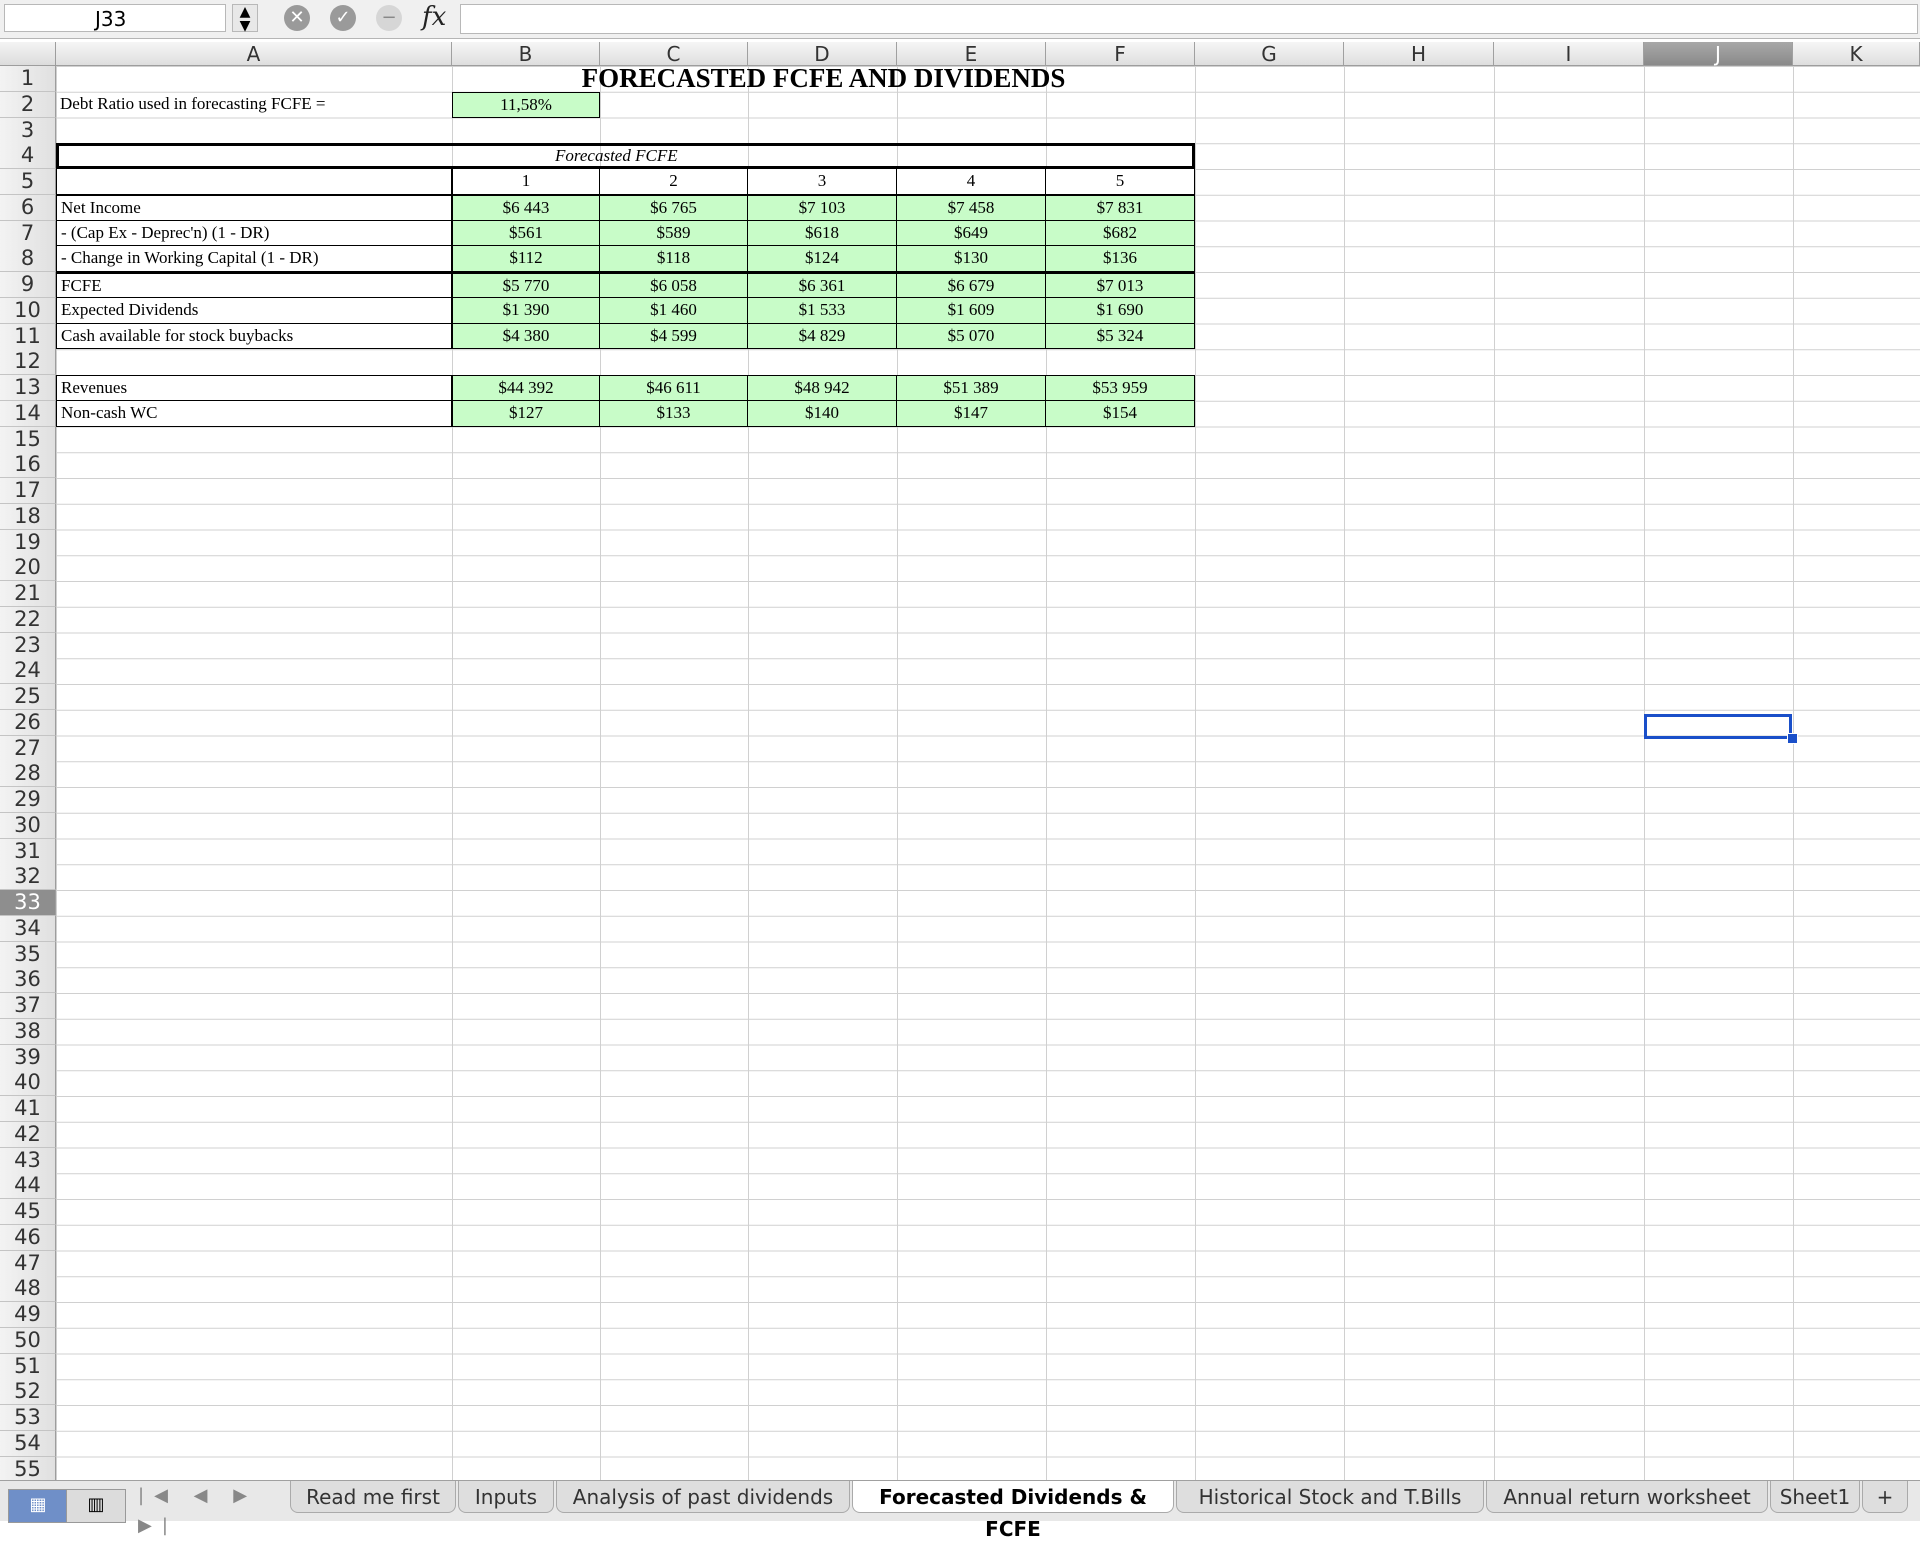 Image resolution: width=1920 pixels, height=1545 pixels. Describe the element at coordinates (971, 207) in the screenshot. I see `value-cell: $7 458` at that location.